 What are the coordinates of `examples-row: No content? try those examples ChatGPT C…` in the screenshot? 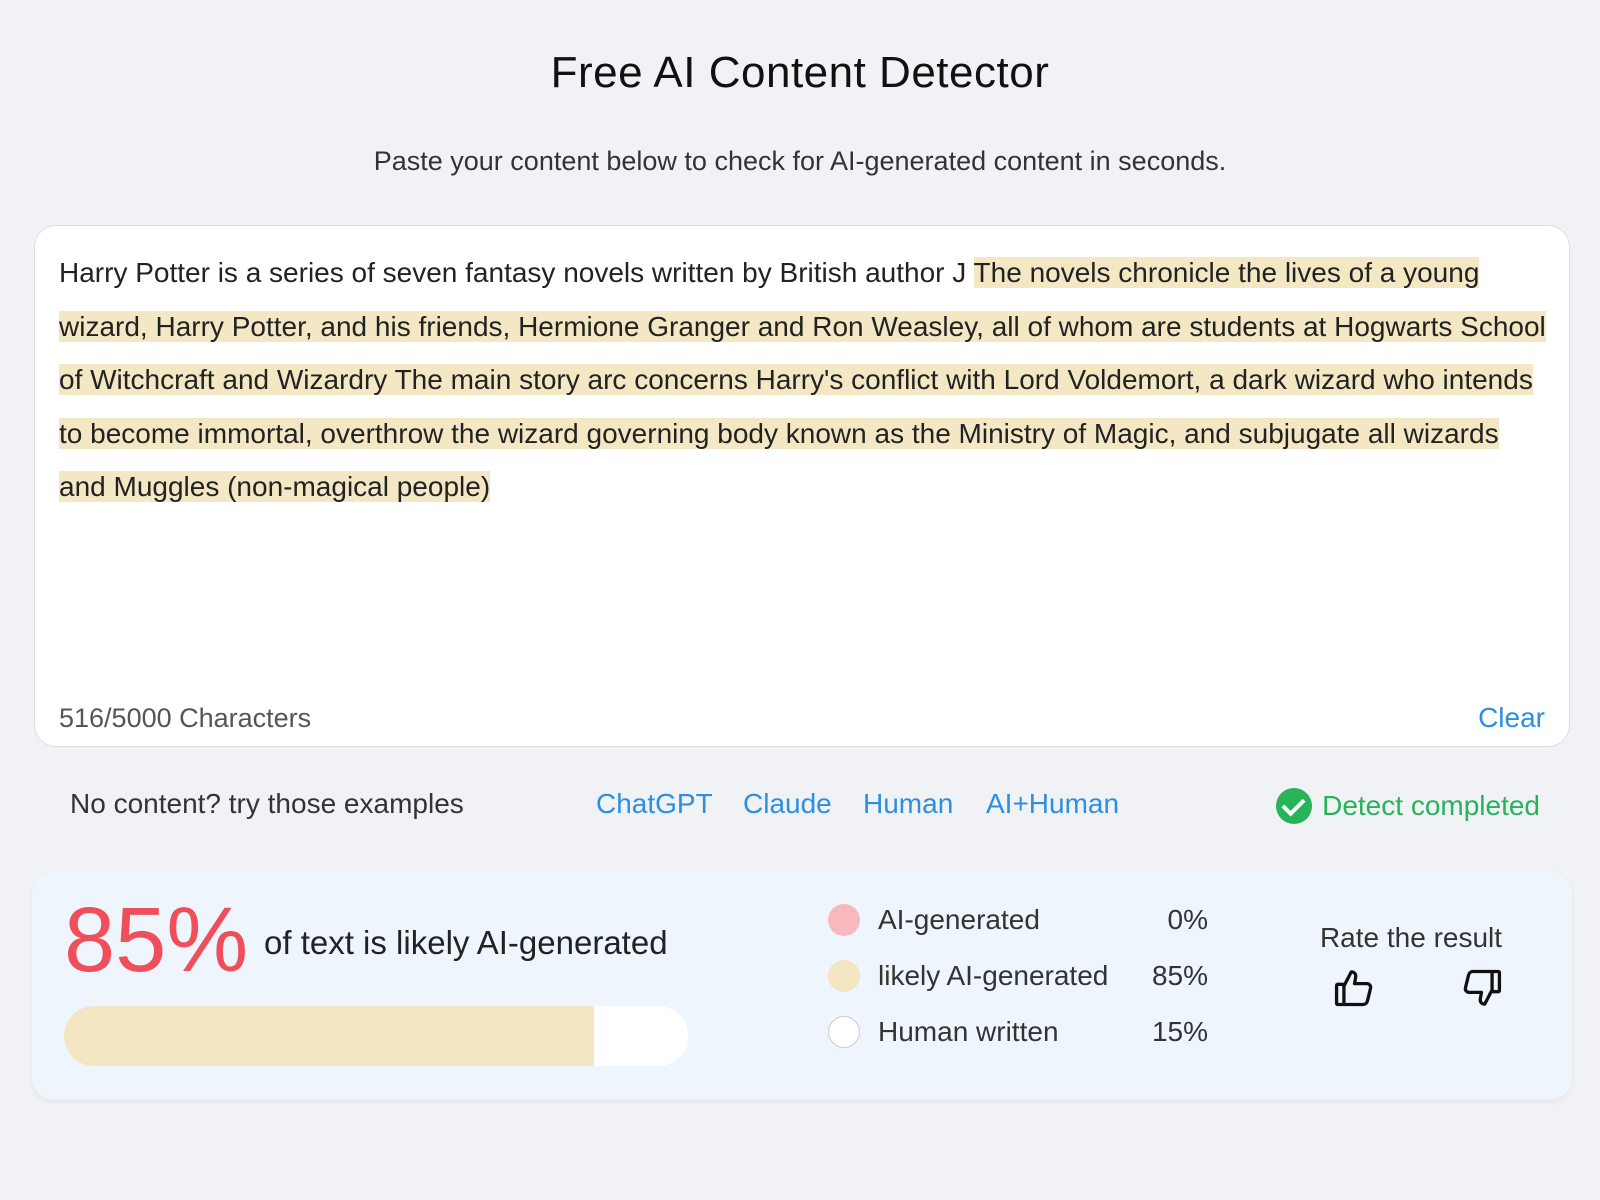 It's located at (805, 808).